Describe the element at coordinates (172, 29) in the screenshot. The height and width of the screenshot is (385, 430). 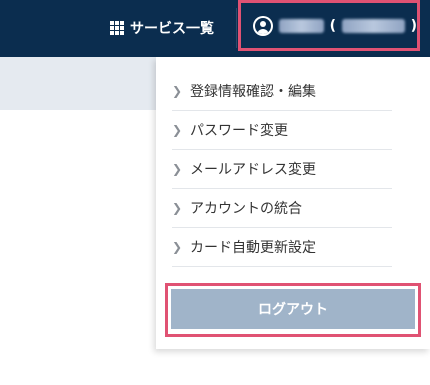
I see `service-list-label: サービス一覧` at that location.